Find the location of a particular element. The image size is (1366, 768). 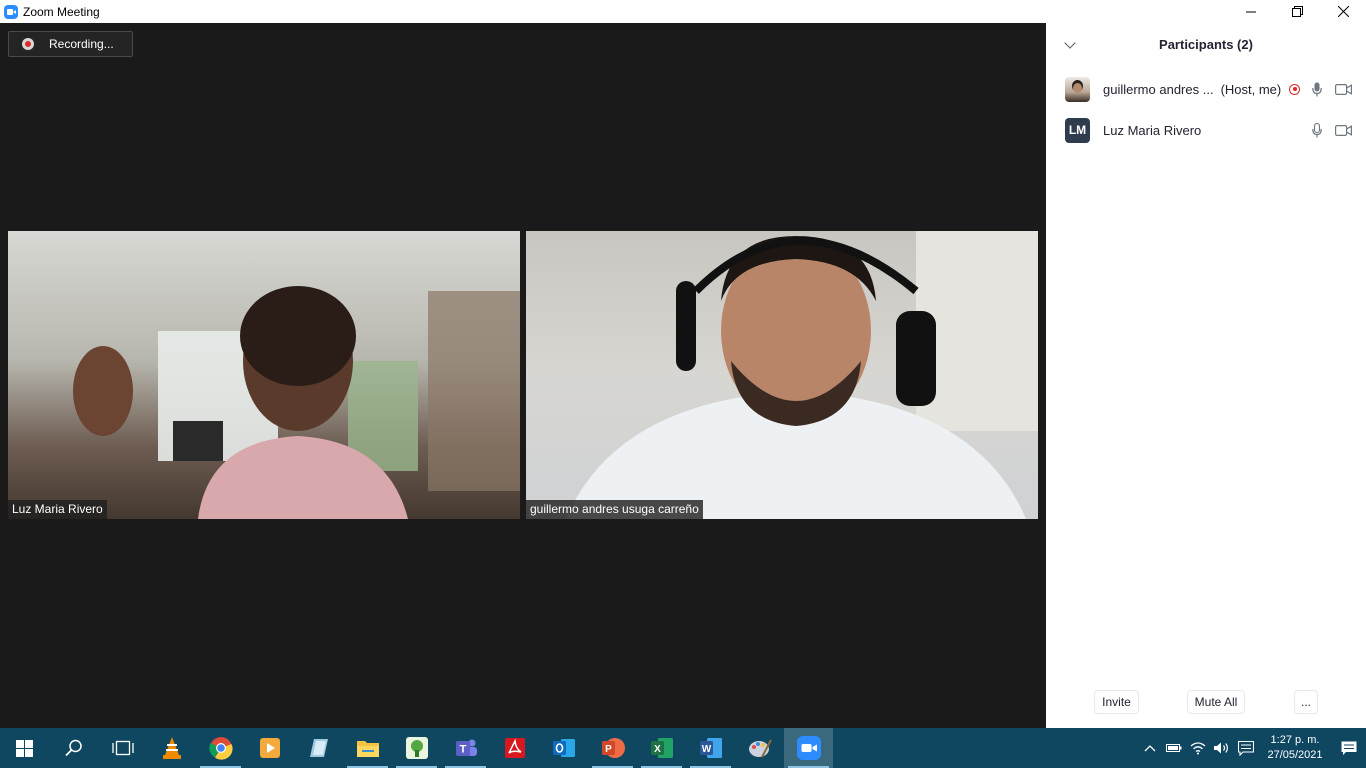

acrobat-icon is located at coordinates (514, 748).